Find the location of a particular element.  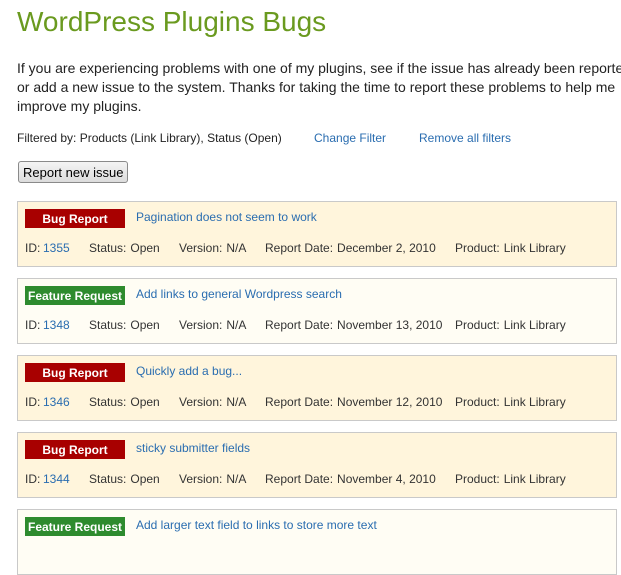

intro-line: improve my plugins. is located at coordinates (79, 106).